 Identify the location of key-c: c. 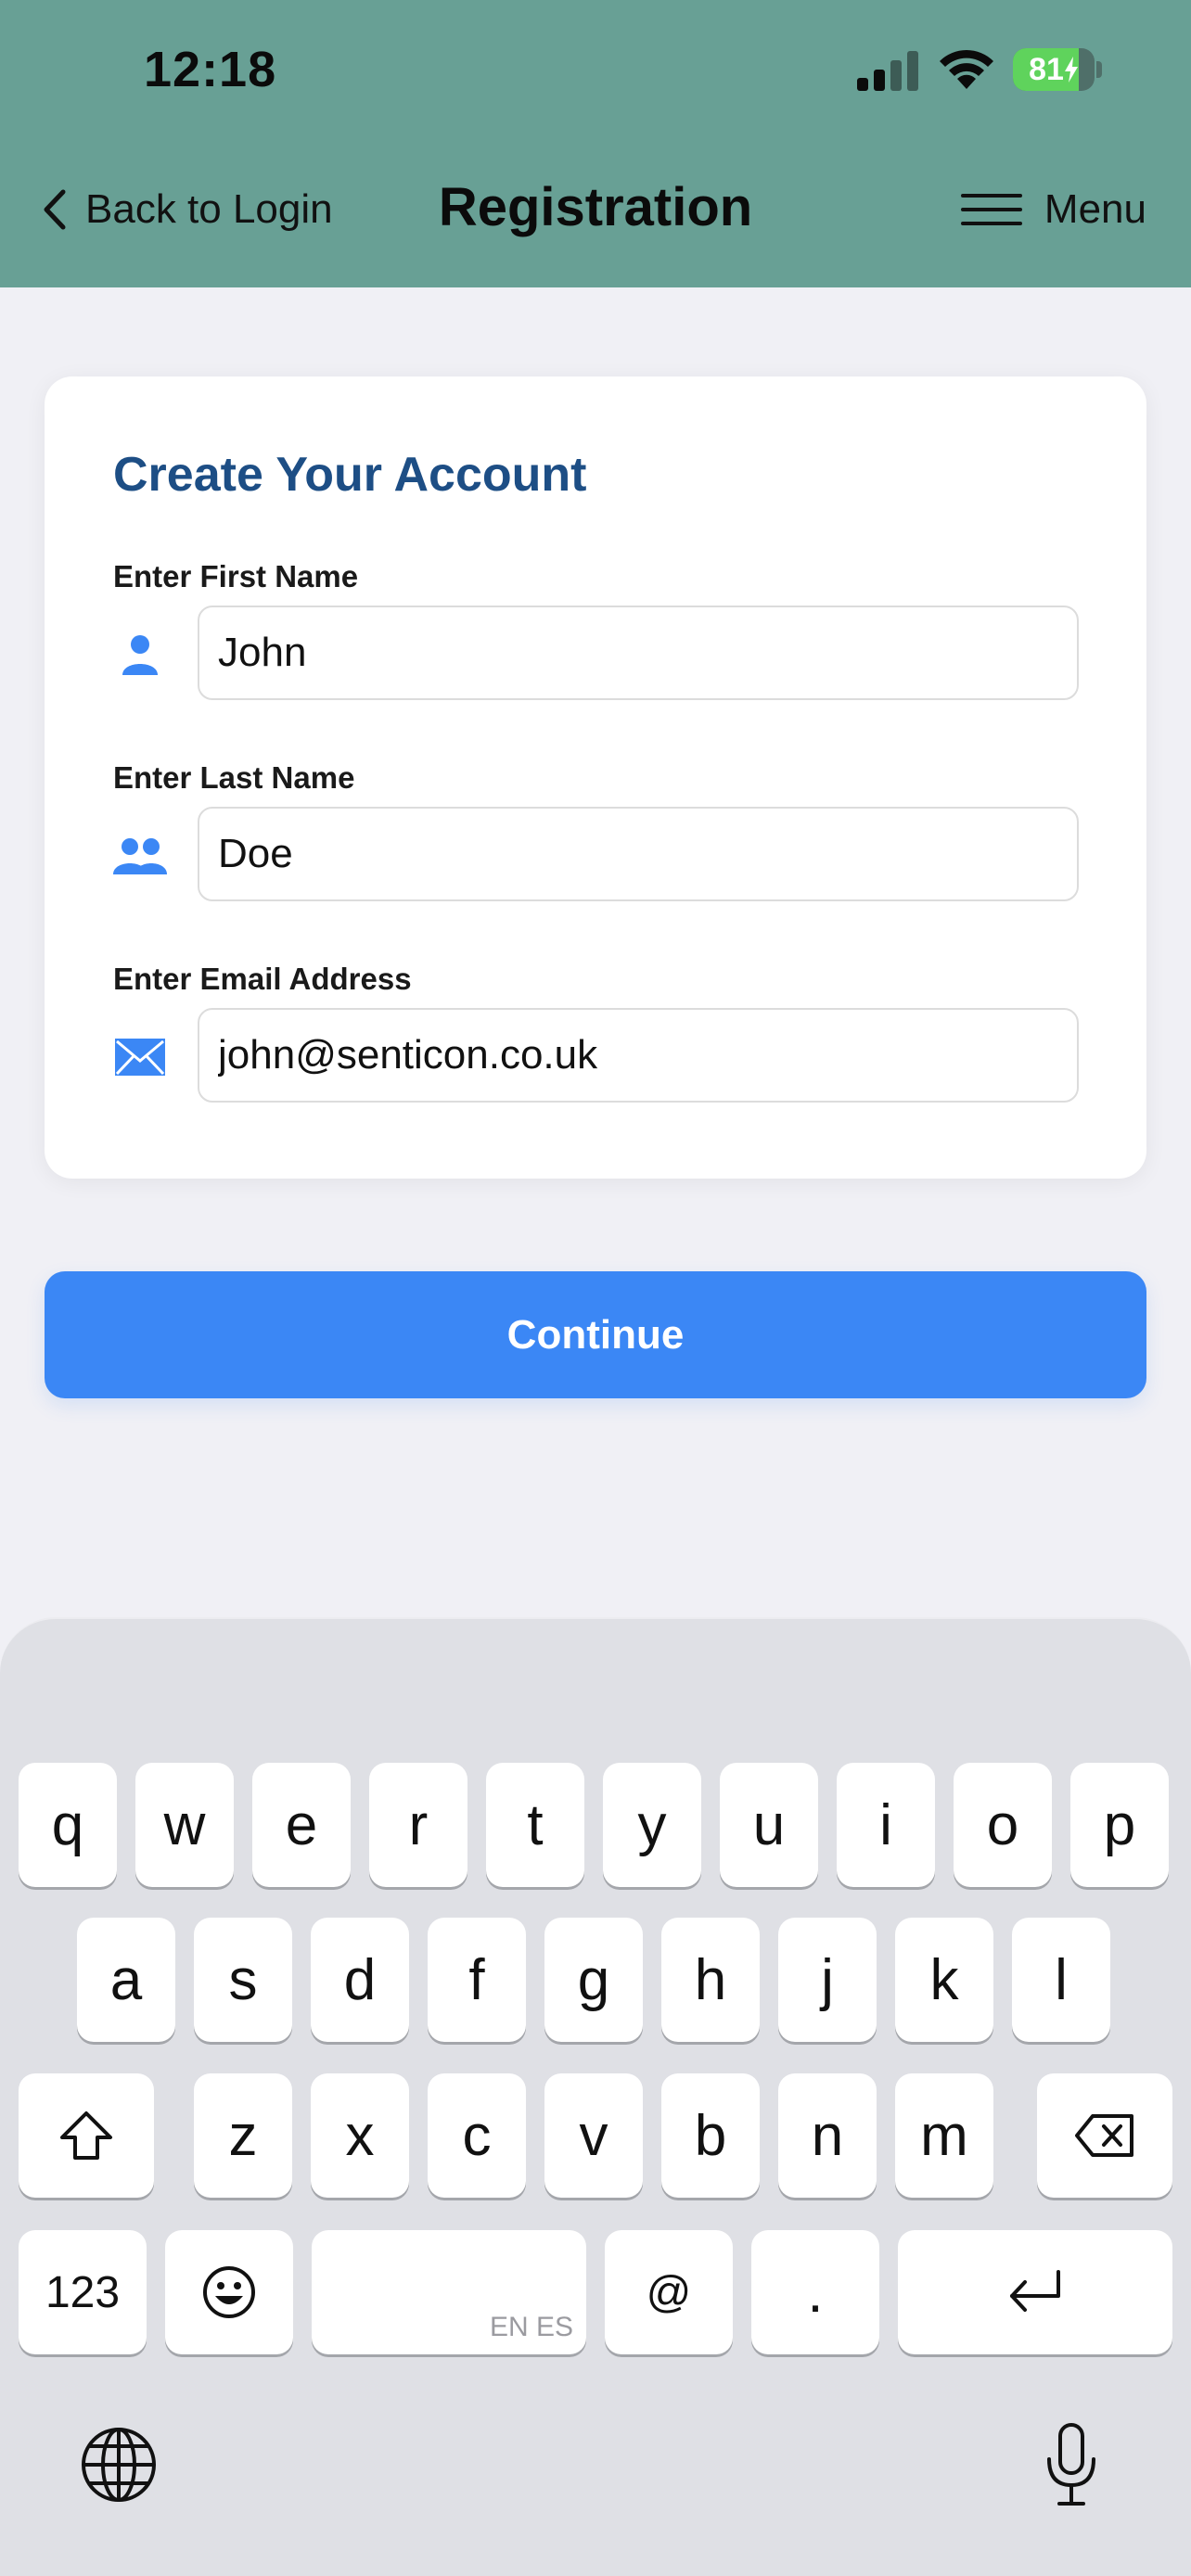
(477, 2136).